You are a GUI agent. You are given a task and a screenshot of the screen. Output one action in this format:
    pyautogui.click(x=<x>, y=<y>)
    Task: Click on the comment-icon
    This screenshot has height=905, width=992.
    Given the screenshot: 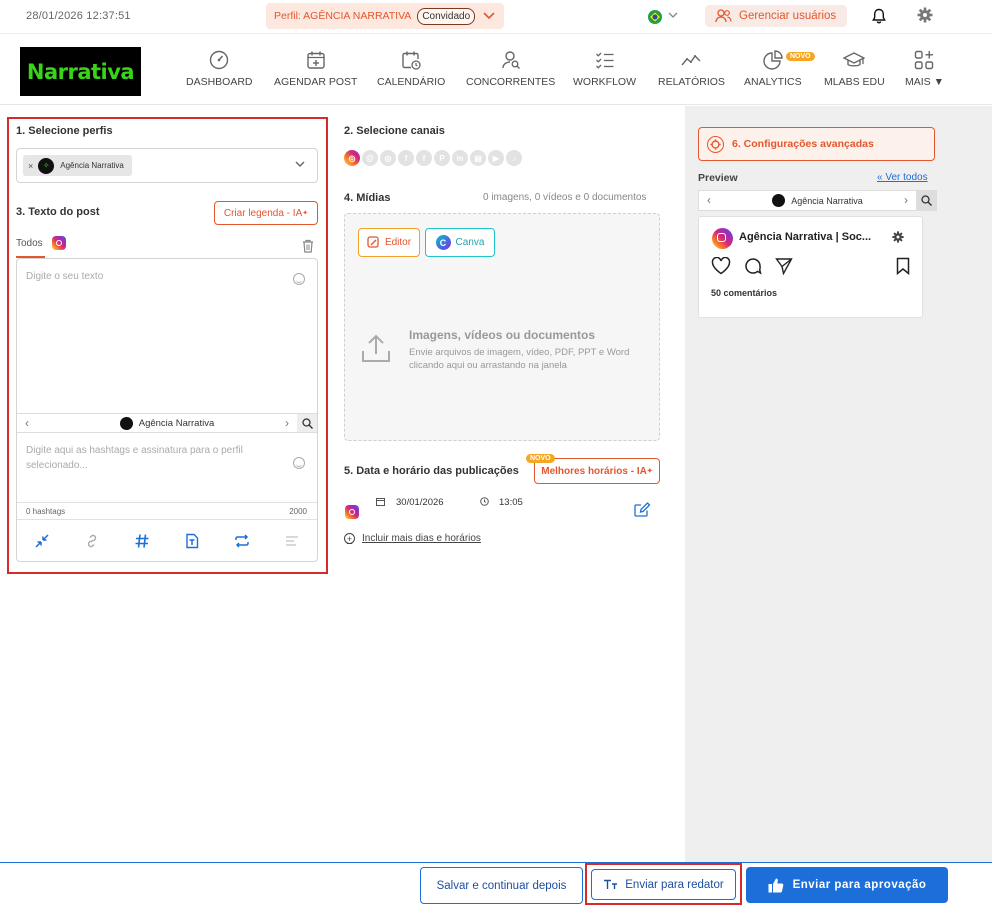 What is the action you would take?
    pyautogui.click(x=753, y=266)
    